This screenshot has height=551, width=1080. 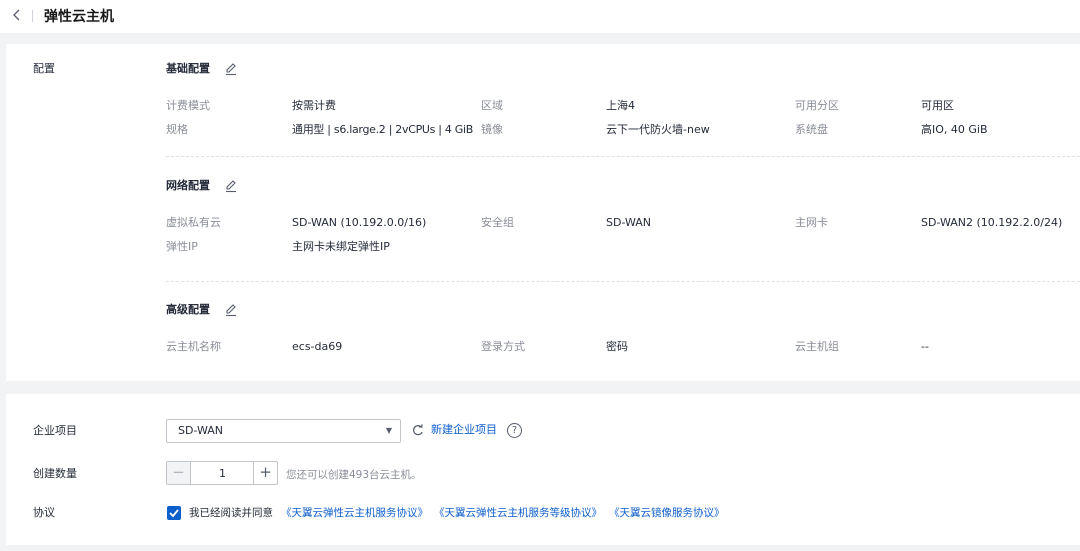 I want to click on decrement-button: −, so click(x=179, y=473).